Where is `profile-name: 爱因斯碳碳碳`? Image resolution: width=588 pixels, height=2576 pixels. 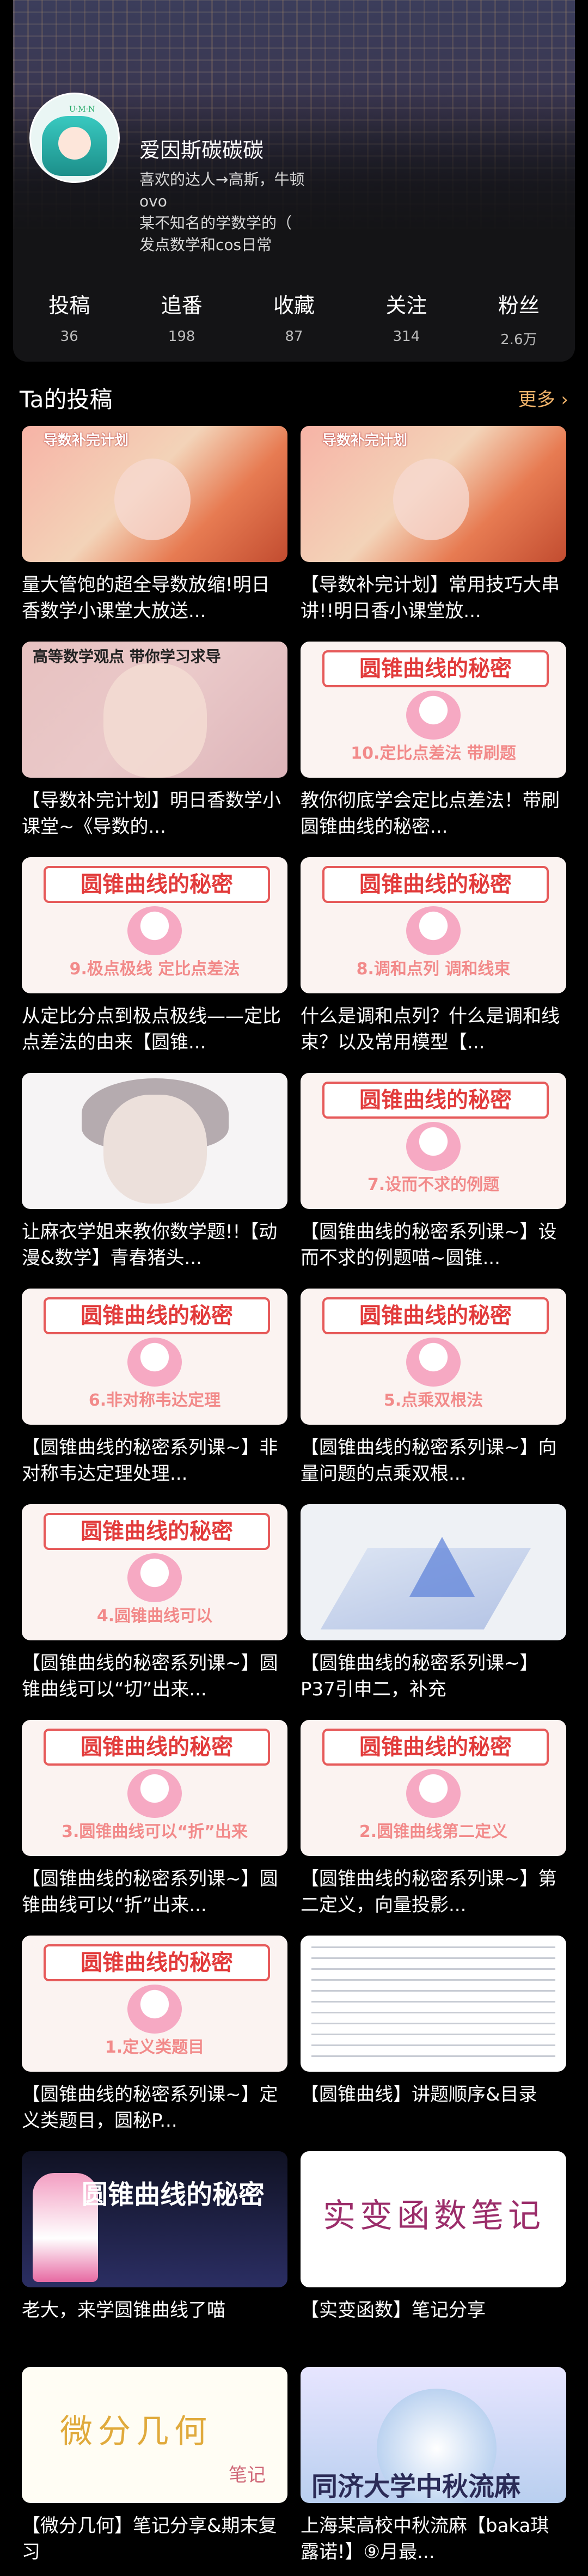
profile-name: 爱因斯碳碳碳 is located at coordinates (201, 150).